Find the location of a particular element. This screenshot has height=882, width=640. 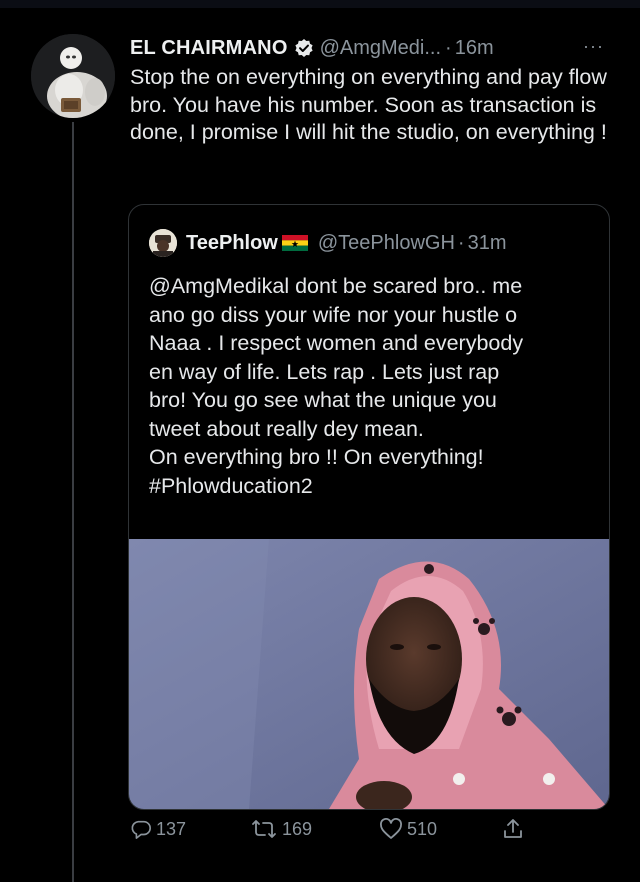

author-avatar-image is located at coordinates (73, 76).